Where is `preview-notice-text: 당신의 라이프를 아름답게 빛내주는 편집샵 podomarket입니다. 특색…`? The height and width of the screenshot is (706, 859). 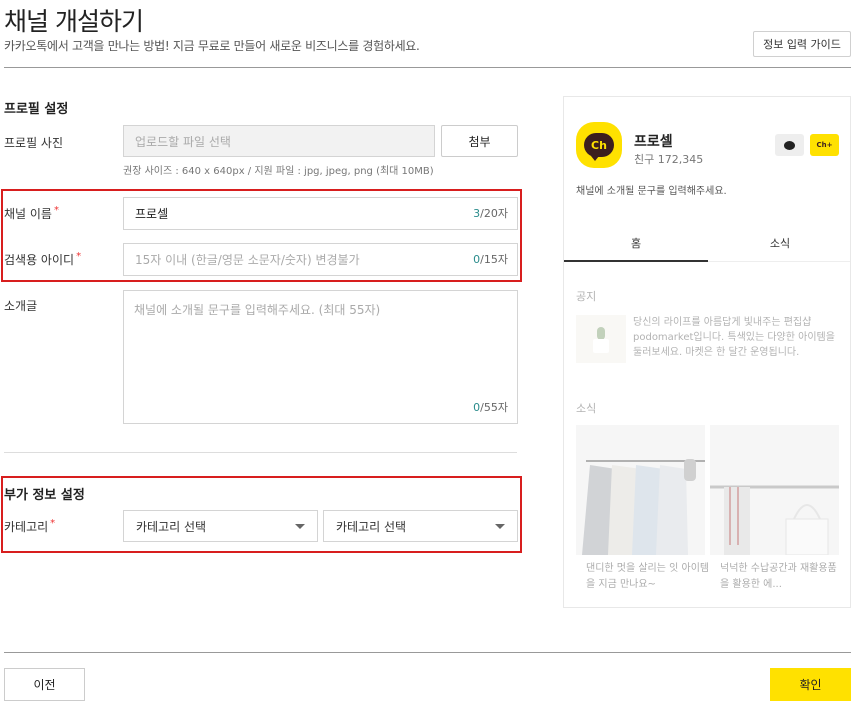
preview-notice-text: 당신의 라이프를 아름답게 빛내주는 편집샵 podomarket입니다. 특색… is located at coordinates (734, 337).